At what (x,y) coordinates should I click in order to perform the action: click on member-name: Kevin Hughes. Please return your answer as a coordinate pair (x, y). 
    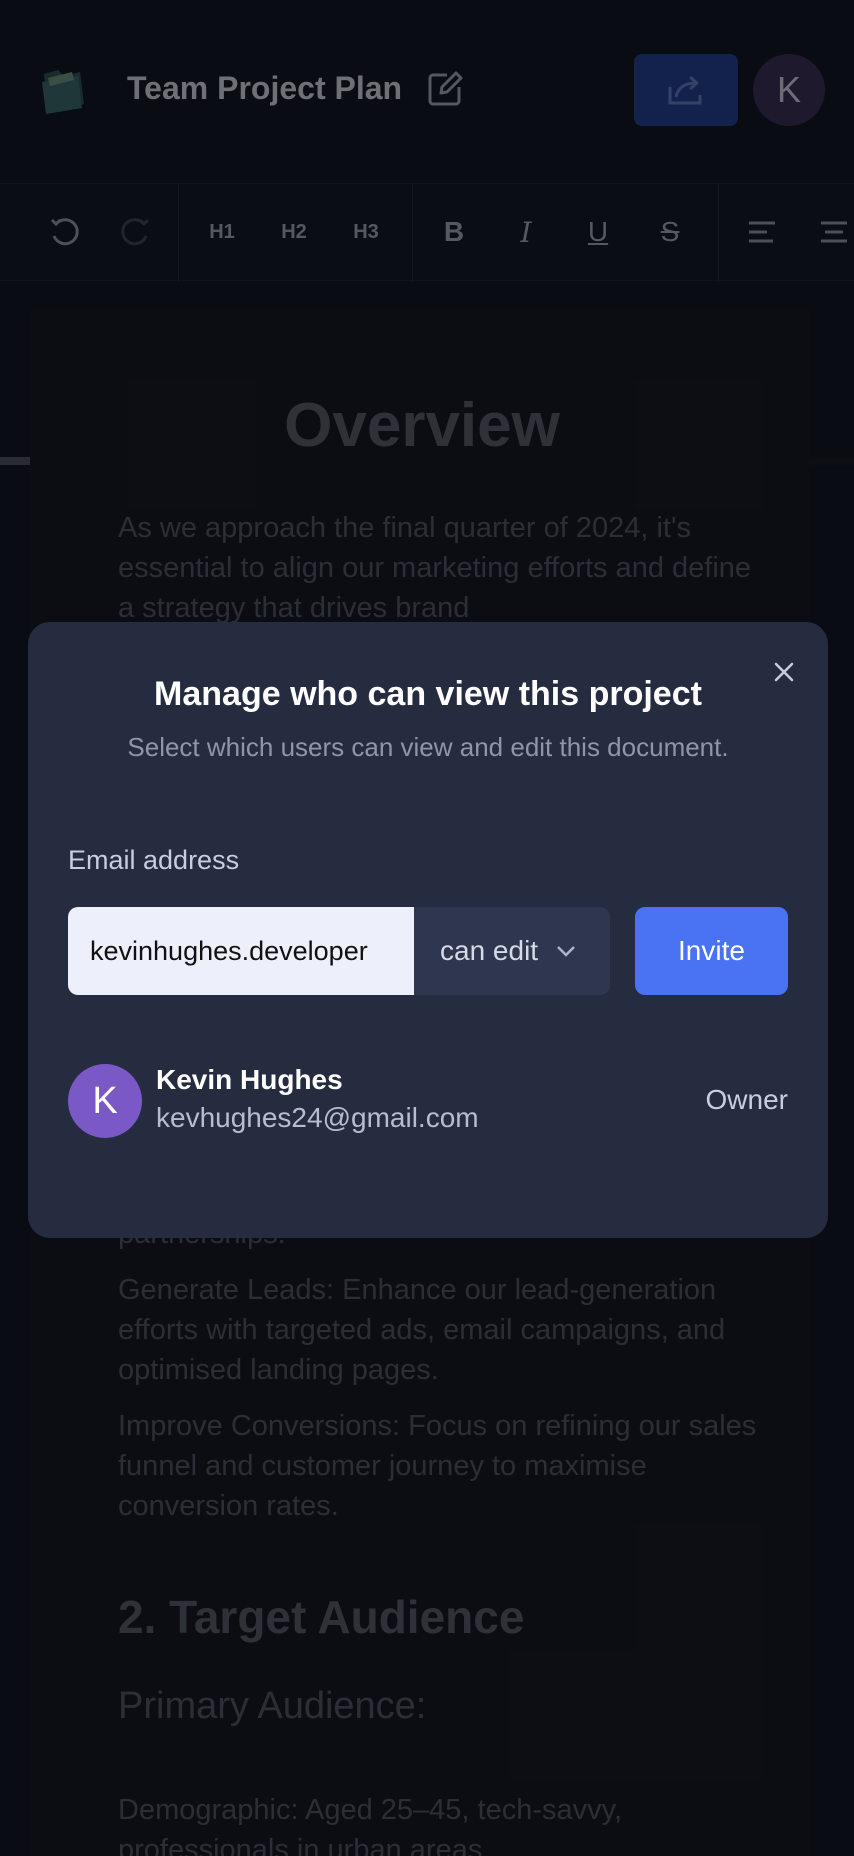
    Looking at the image, I should click on (249, 1079).